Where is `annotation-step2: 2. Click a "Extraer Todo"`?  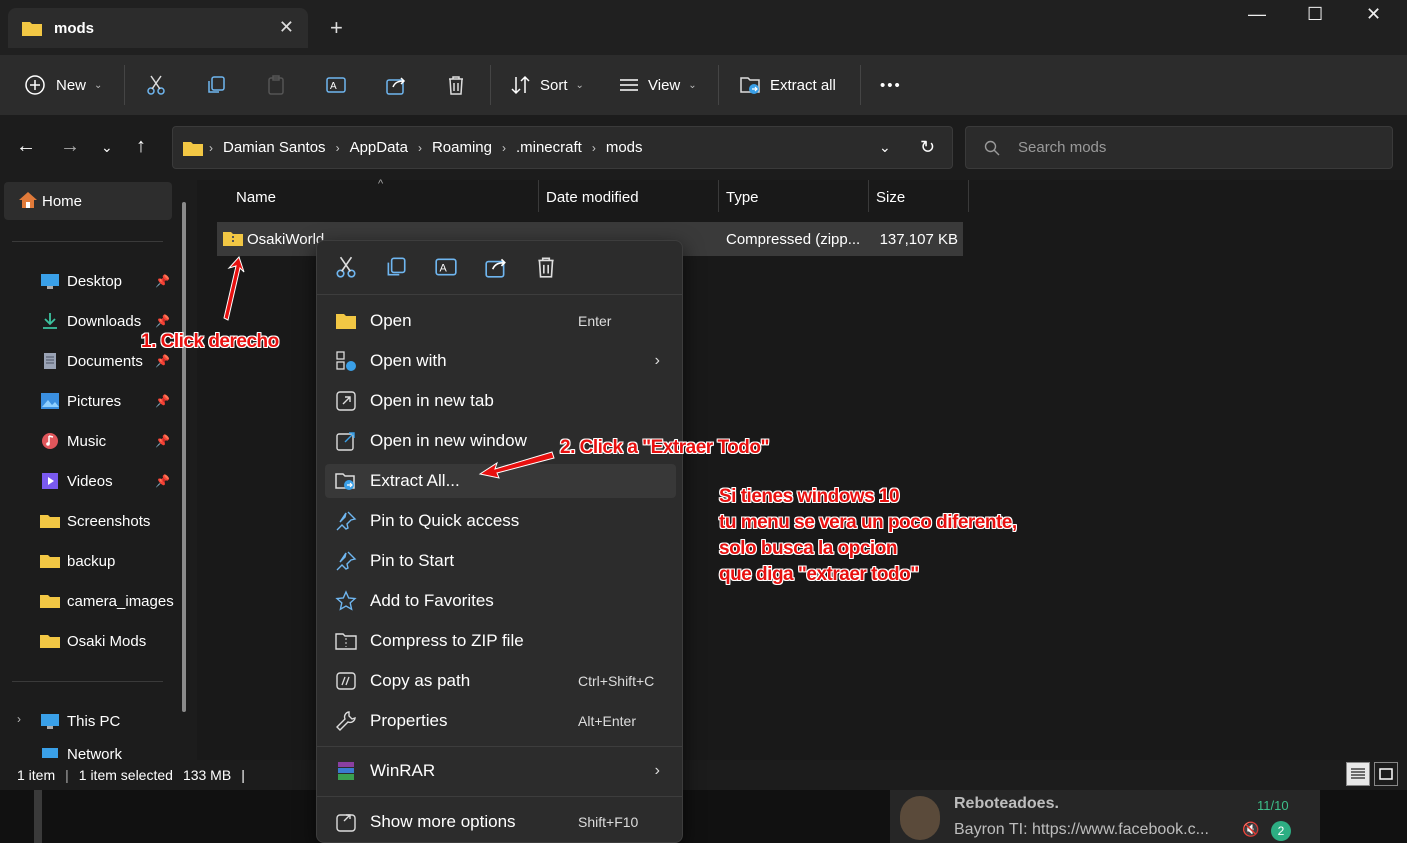 annotation-step2: 2. Click a "Extraer Todo" is located at coordinates (664, 447).